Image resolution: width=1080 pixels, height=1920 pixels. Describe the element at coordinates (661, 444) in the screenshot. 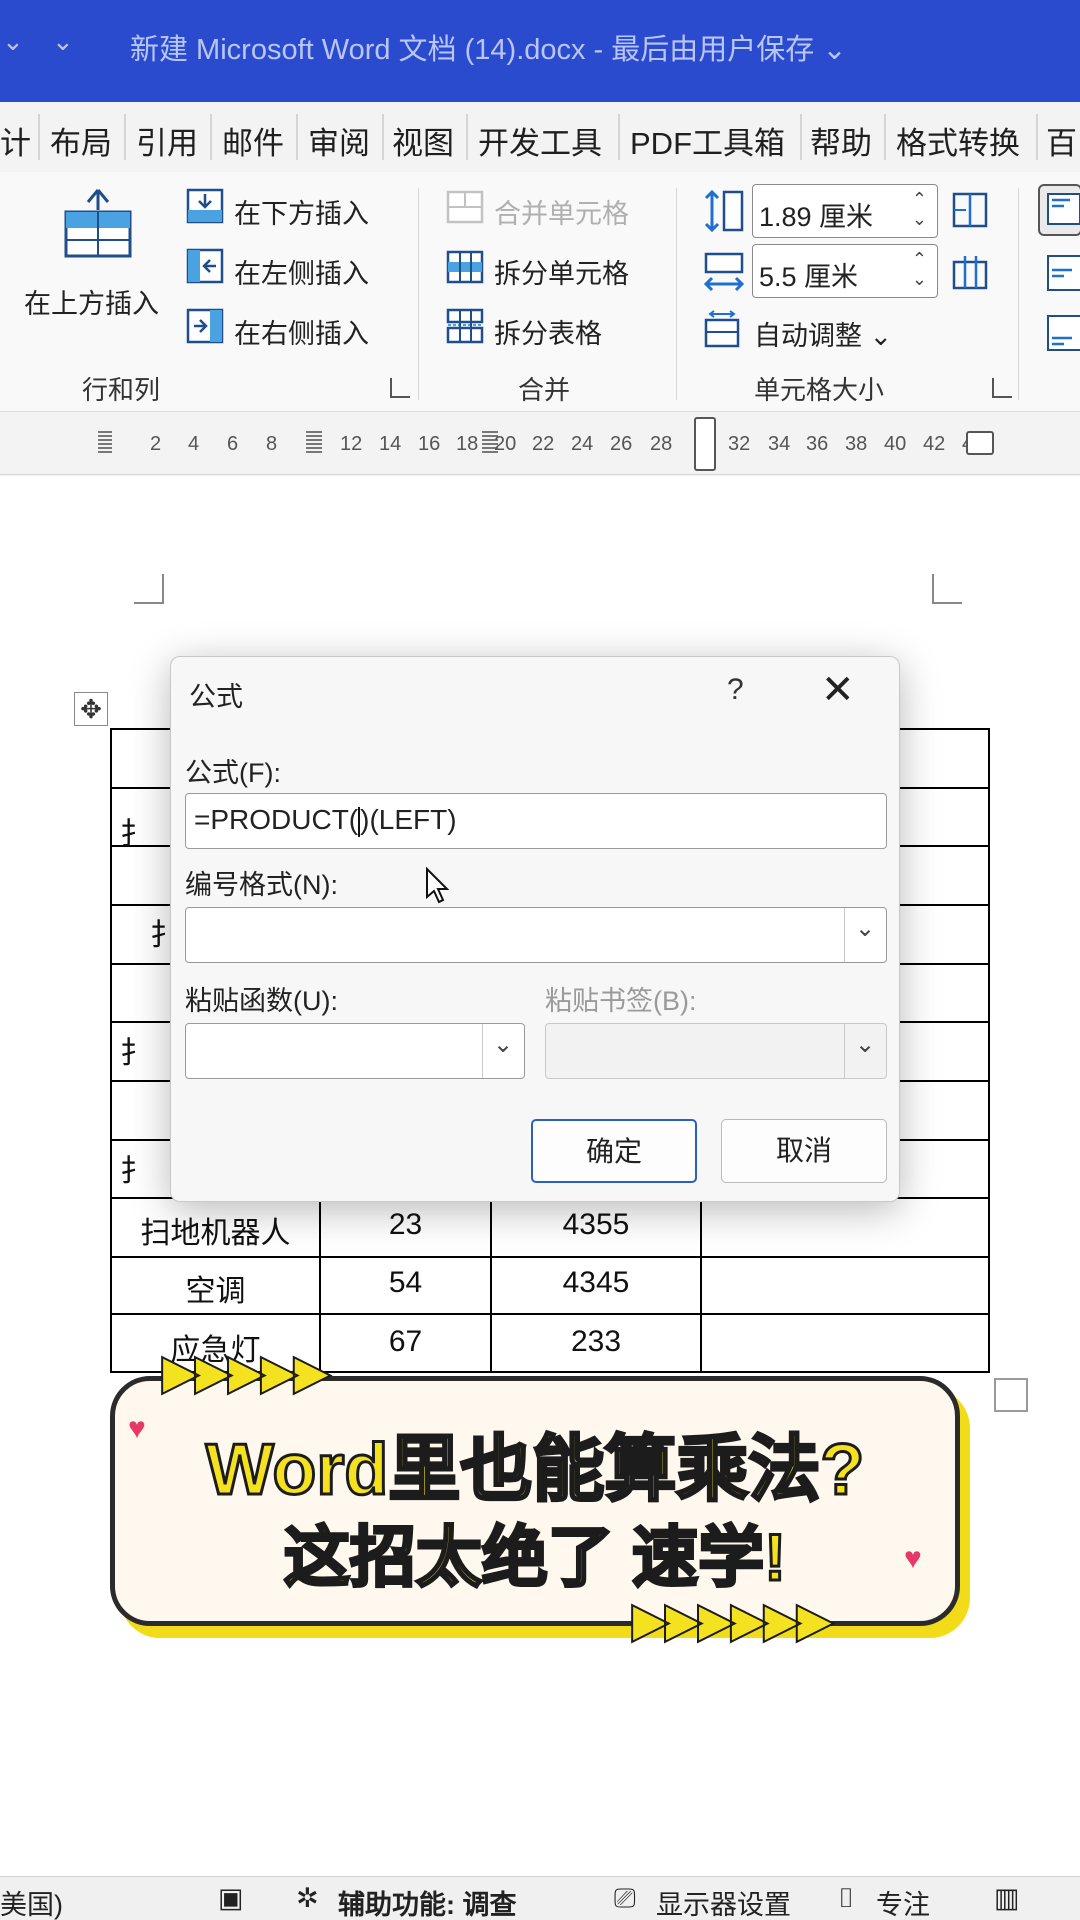

I see `ruler-tick: 28` at that location.